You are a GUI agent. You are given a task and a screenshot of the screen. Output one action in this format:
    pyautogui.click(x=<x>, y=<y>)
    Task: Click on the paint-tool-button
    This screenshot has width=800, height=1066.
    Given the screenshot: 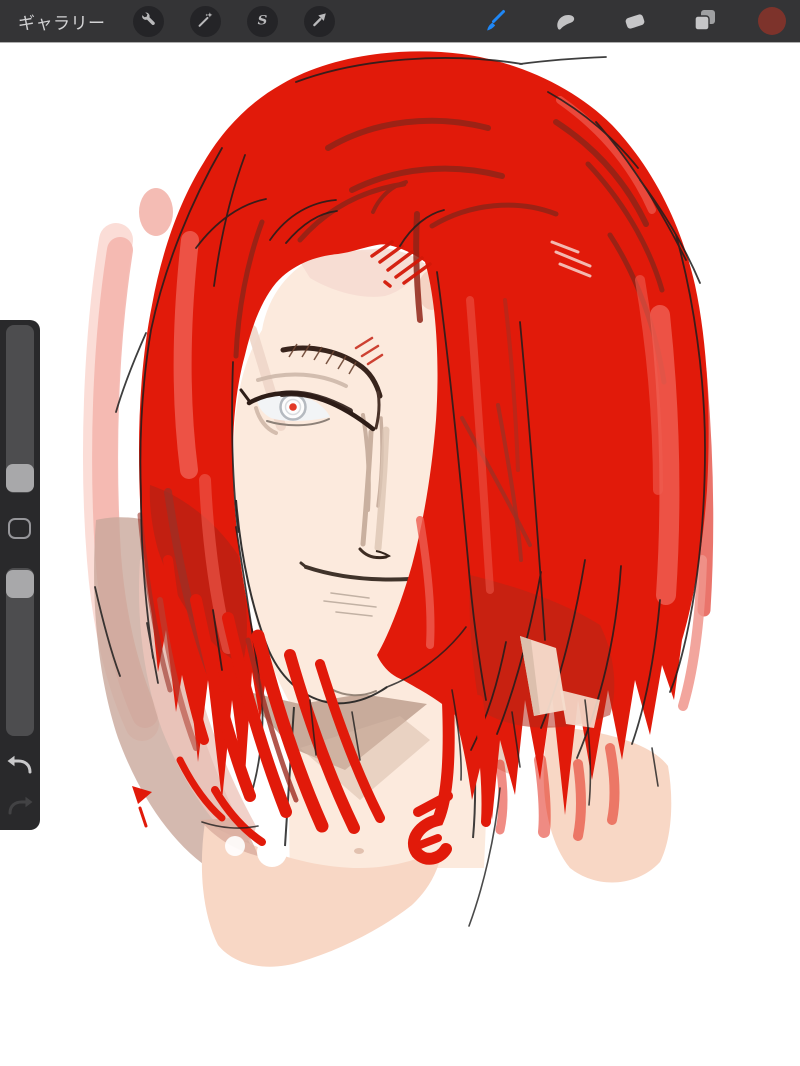 What is the action you would take?
    pyautogui.click(x=495, y=21)
    